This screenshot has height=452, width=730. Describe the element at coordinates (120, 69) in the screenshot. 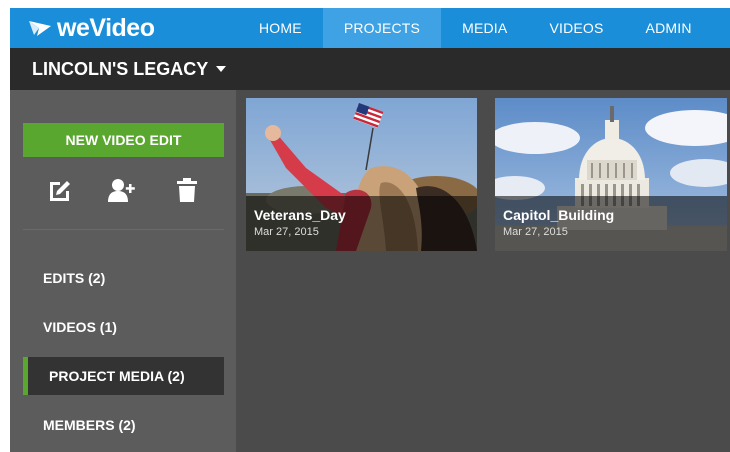

I see `project-title: LINCOLN'S LEGACY` at that location.